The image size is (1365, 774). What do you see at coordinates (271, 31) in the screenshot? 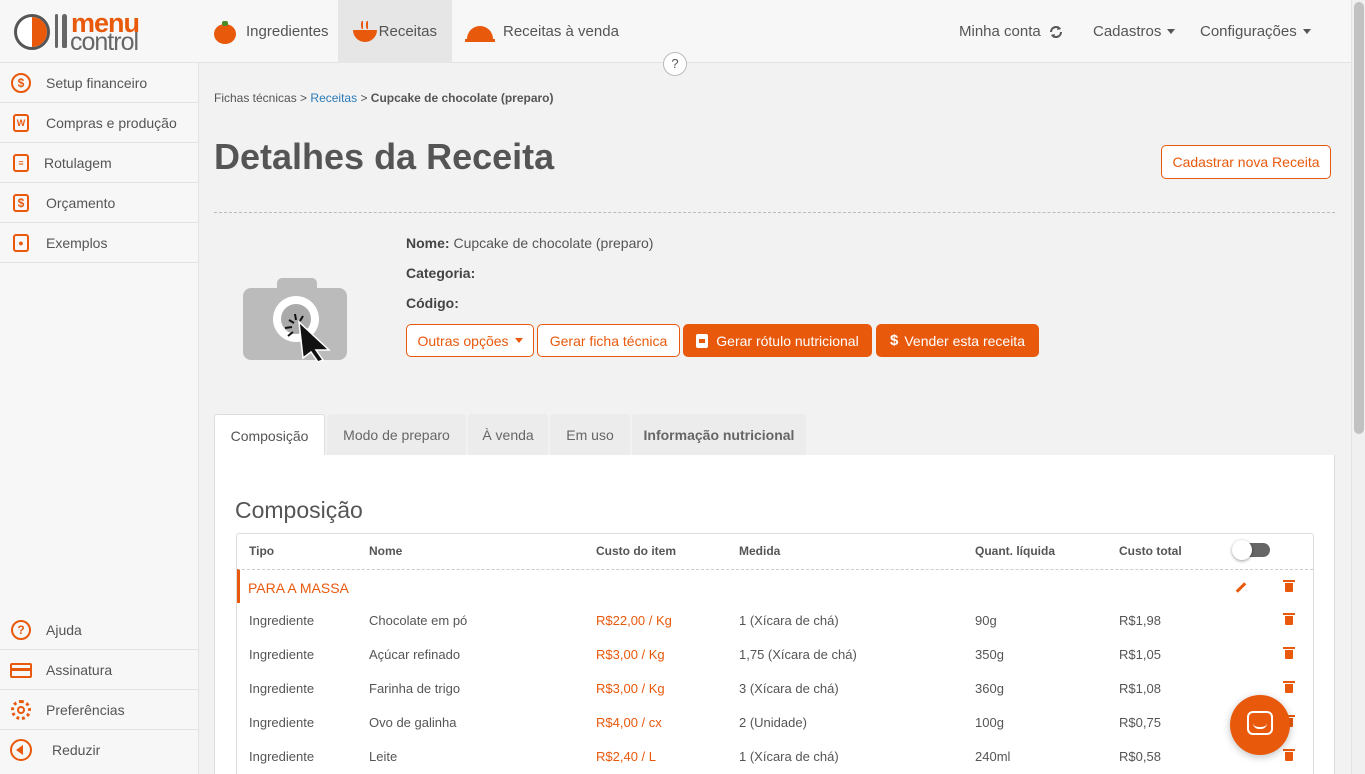
I see `nav-ingredientes: Ingredientes` at bounding box center [271, 31].